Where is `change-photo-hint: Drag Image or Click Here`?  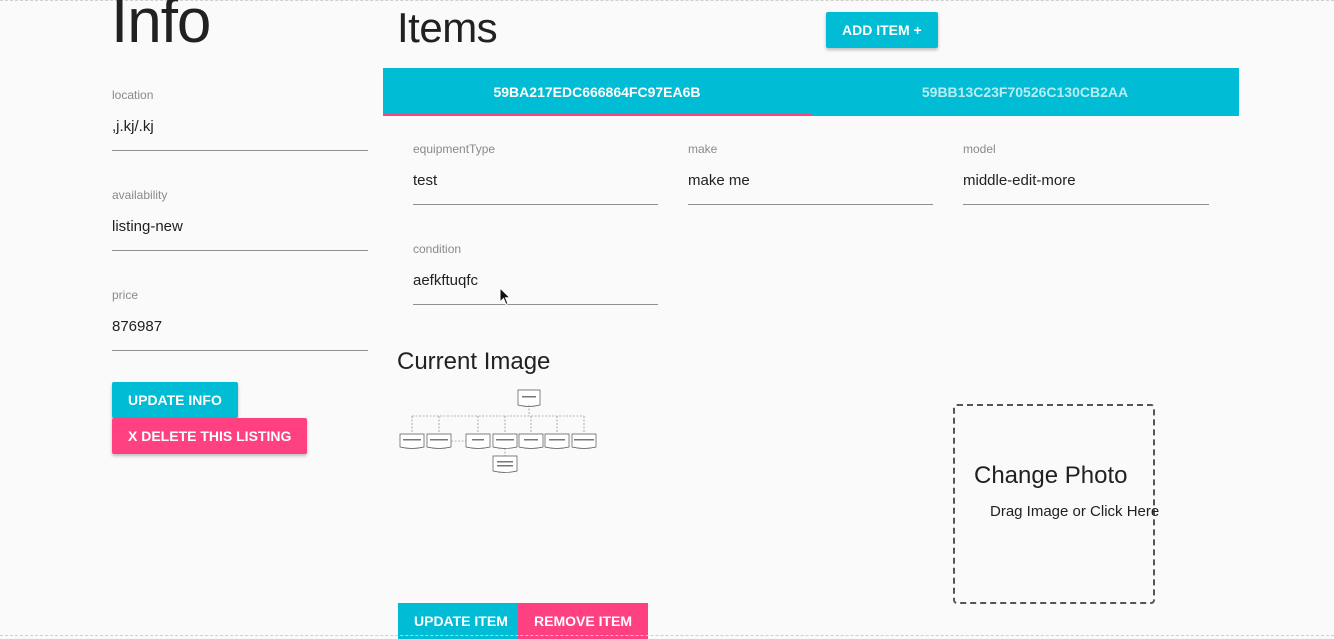
change-photo-hint: Drag Image or Click Here is located at coordinates (1075, 511).